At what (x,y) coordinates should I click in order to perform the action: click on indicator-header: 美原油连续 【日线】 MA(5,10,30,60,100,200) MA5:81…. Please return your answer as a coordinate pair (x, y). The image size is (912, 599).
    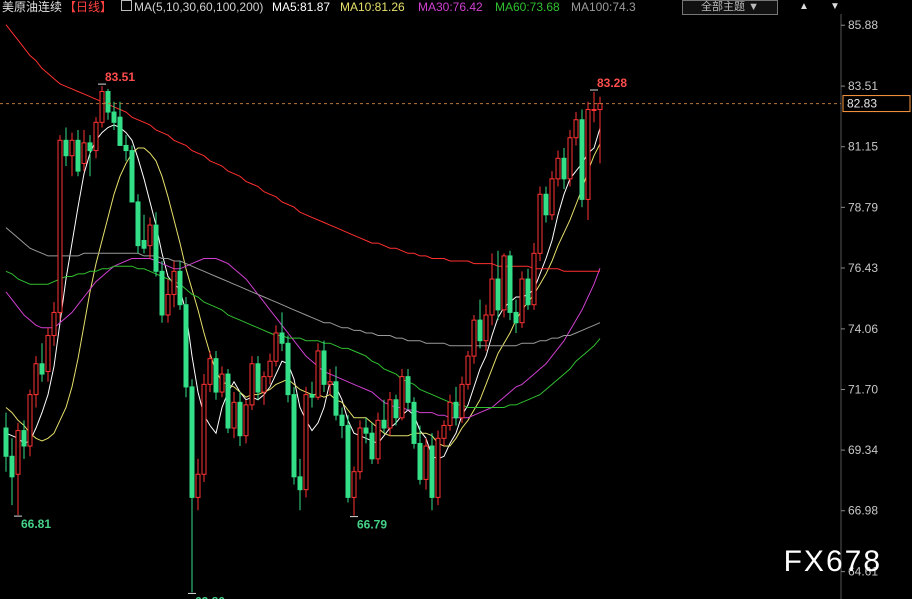
    Looking at the image, I should click on (456, 8).